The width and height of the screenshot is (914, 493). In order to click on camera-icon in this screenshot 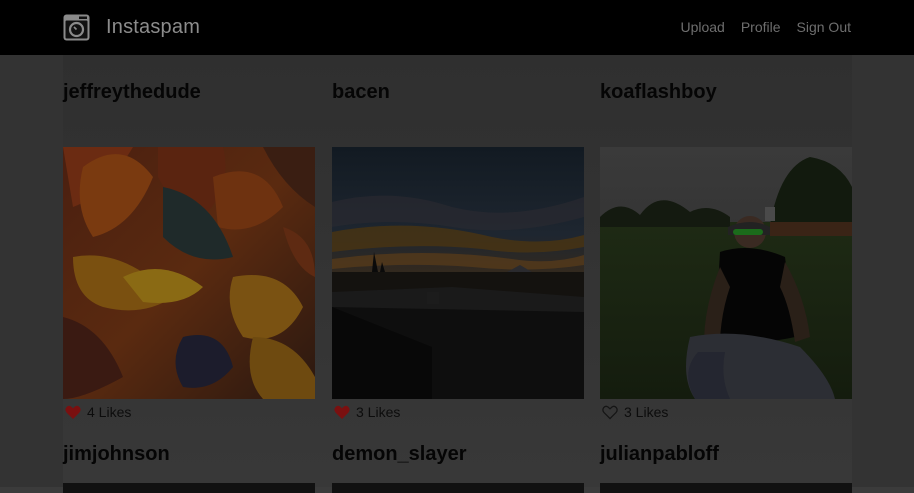, I will do `click(76, 27)`.